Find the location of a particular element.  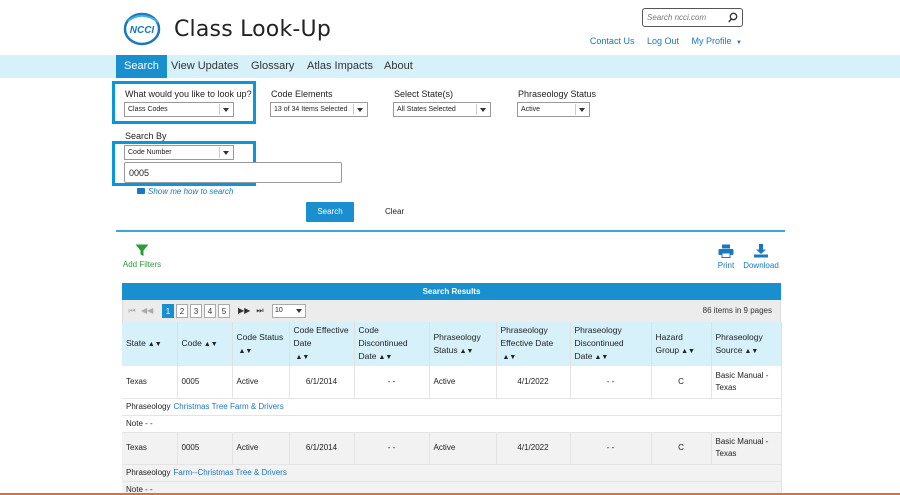

search-icon is located at coordinates (733, 17).